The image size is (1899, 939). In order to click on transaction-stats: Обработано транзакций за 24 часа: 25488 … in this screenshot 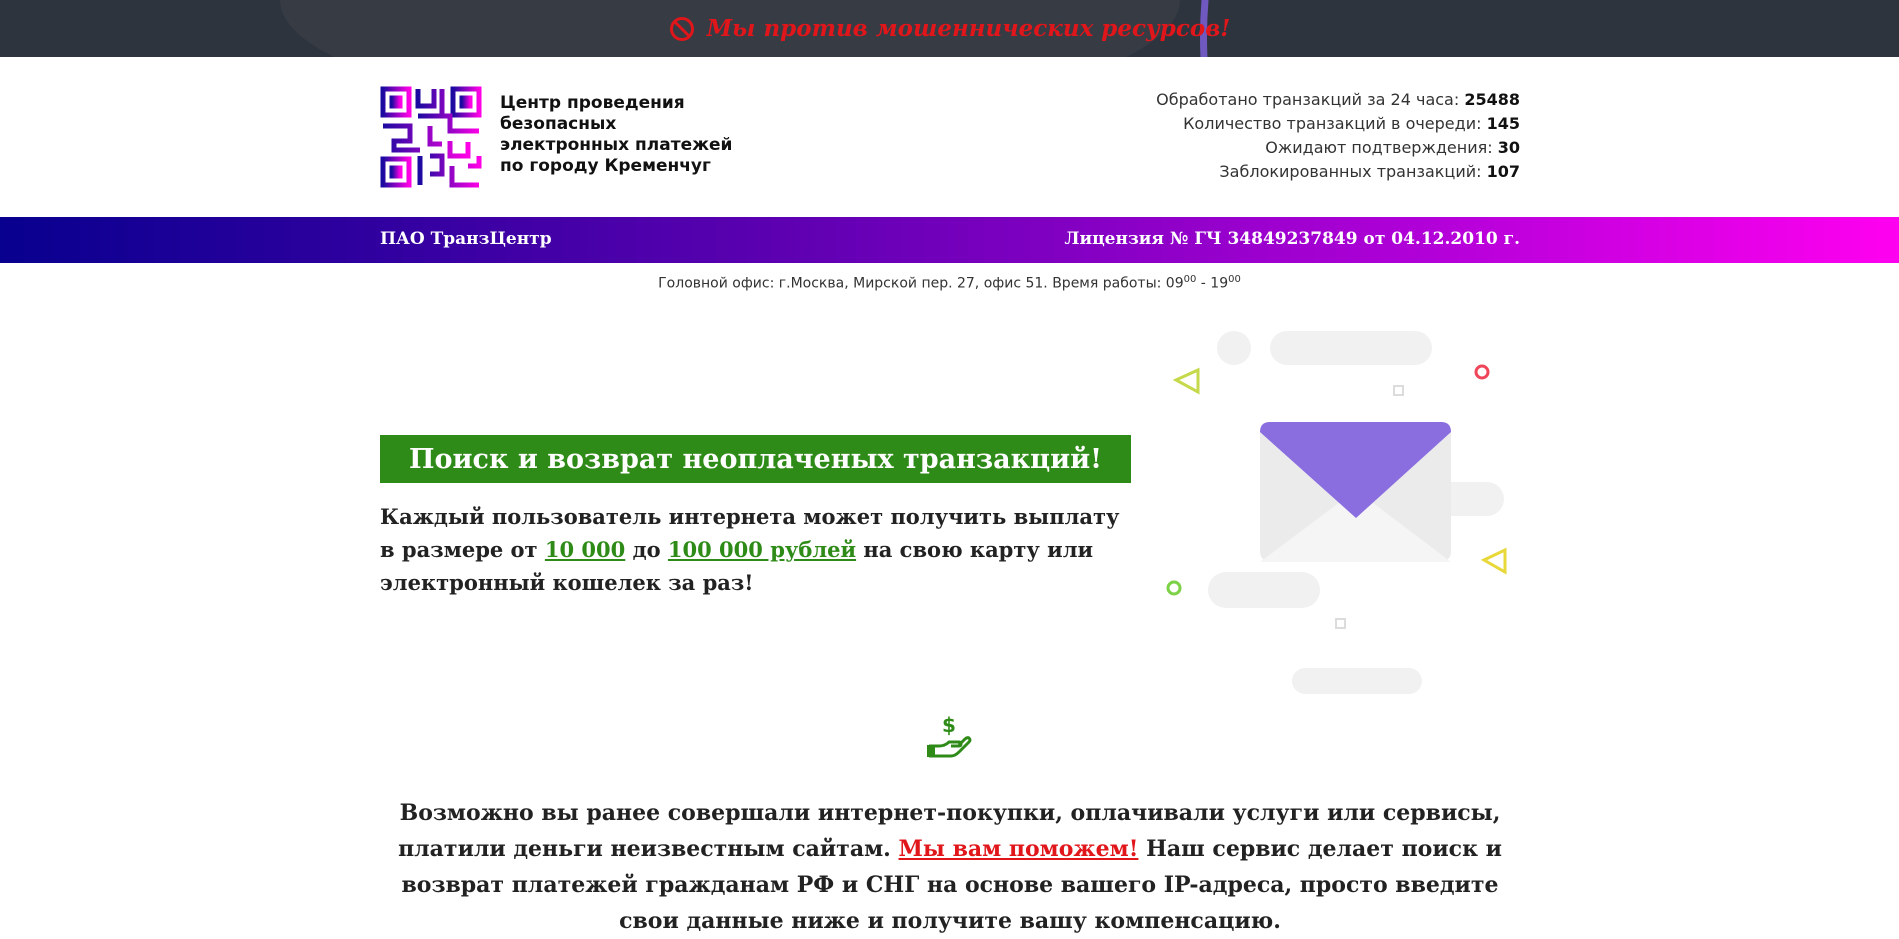, I will do `click(1338, 136)`.